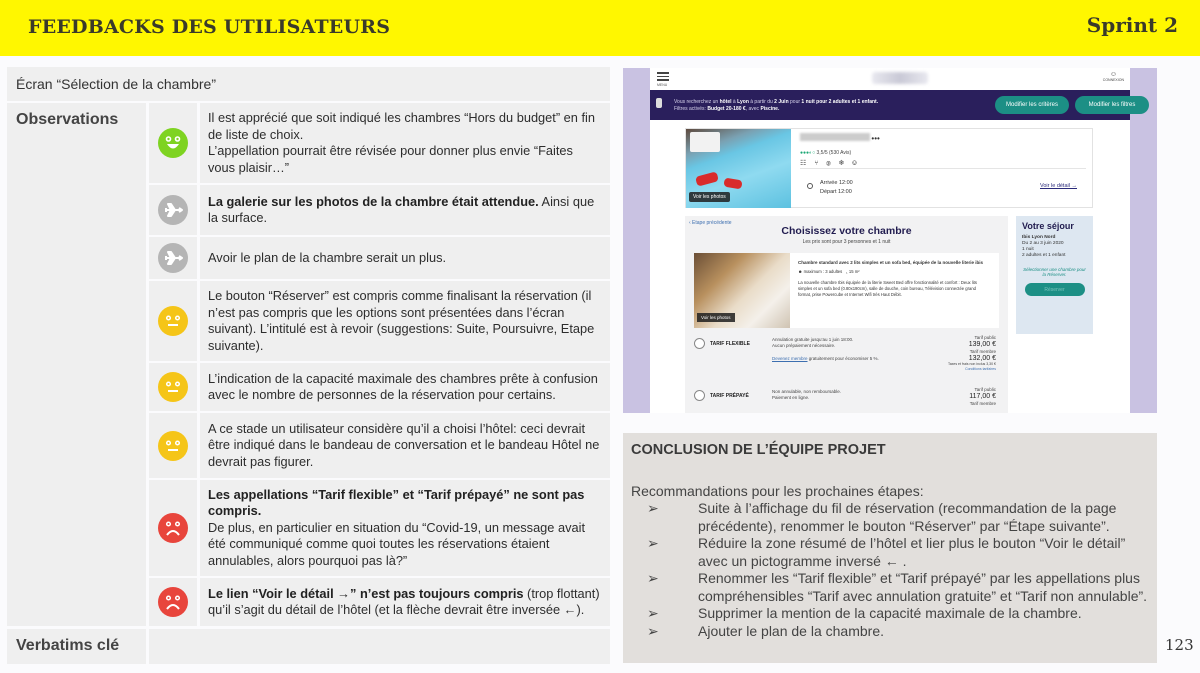 The image size is (1200, 673). Describe the element at coordinates (943, 150) in the screenshot. I see `hotel-info: ••• ●●●◐○ 3,5/5 (530 Avis) ☷ ⑂ Ⓟ ❄ ⎉` at that location.